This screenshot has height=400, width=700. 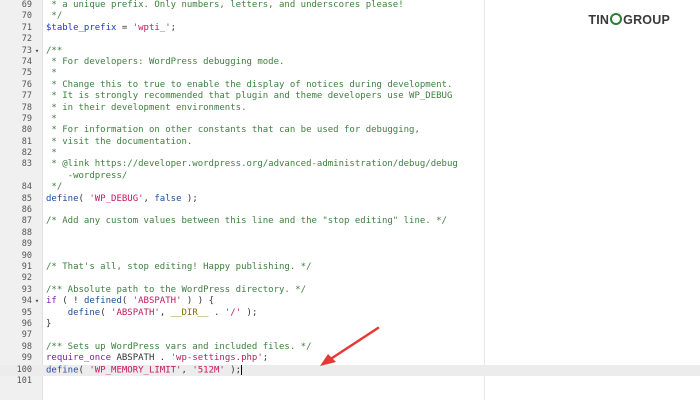 What do you see at coordinates (350, 187) in the screenshot?
I see `code-line: 84 */` at bounding box center [350, 187].